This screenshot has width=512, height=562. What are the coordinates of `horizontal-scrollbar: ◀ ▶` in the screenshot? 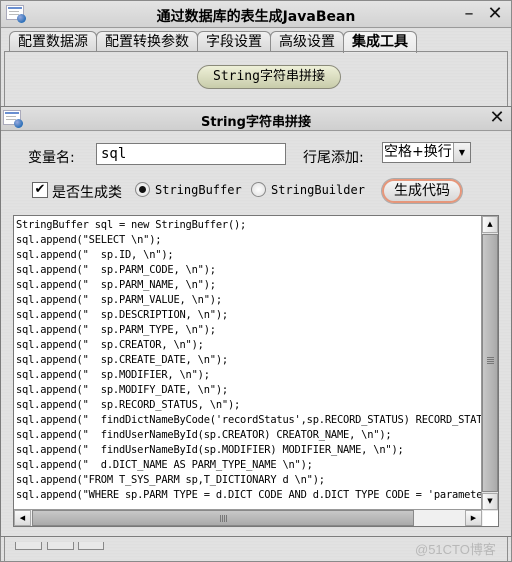 It's located at (248, 517).